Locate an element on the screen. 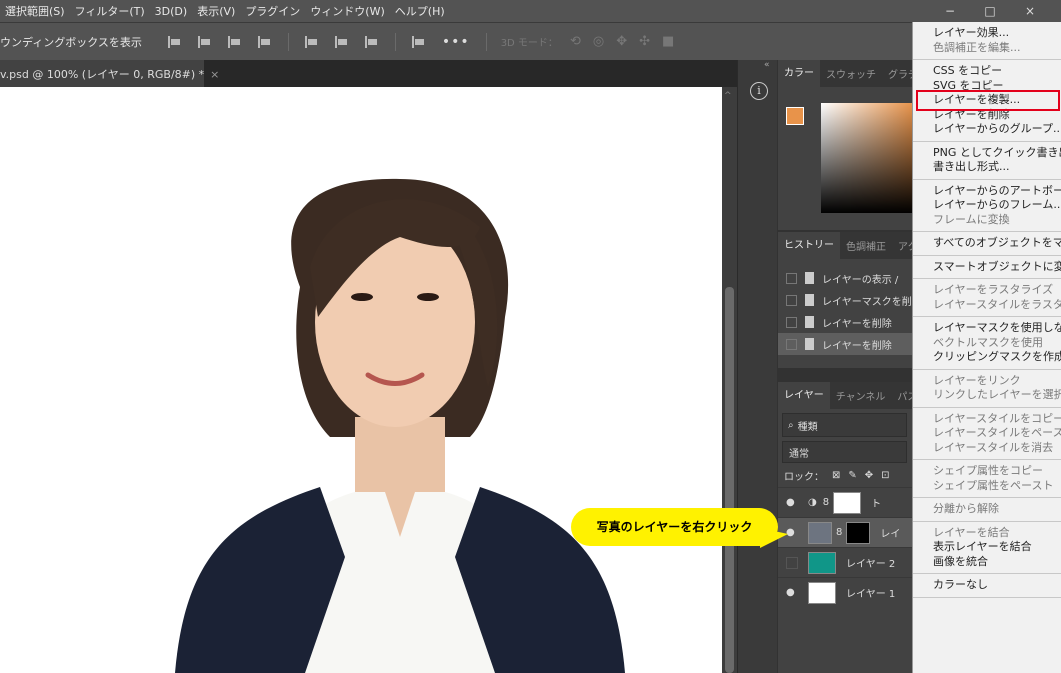 The width and height of the screenshot is (1061, 673). 3d-orbit-icon: ⟲ is located at coordinates (575, 41).